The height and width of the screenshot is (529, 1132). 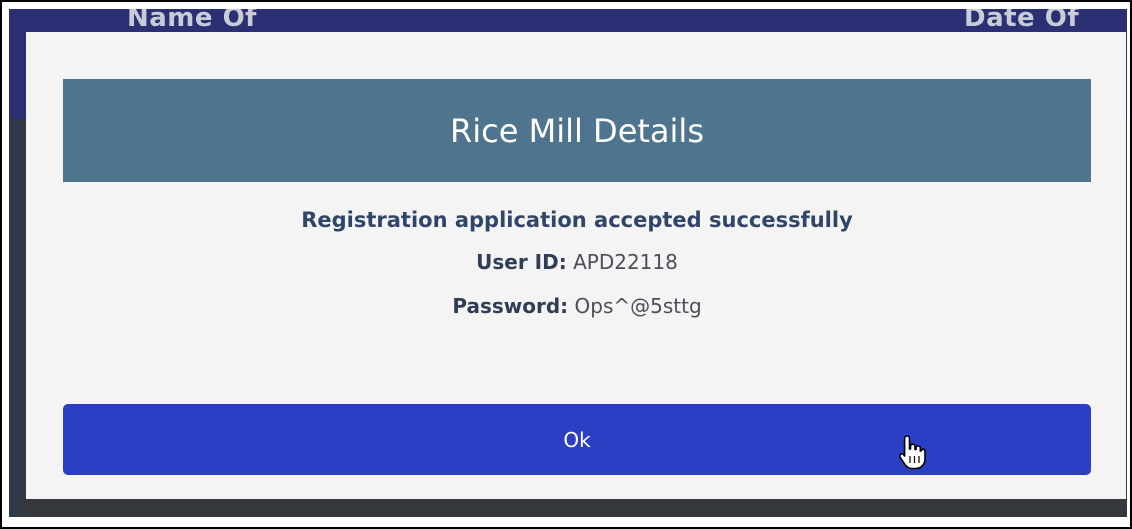 What do you see at coordinates (510, 306) in the screenshot?
I see `password-label: Password:` at bounding box center [510, 306].